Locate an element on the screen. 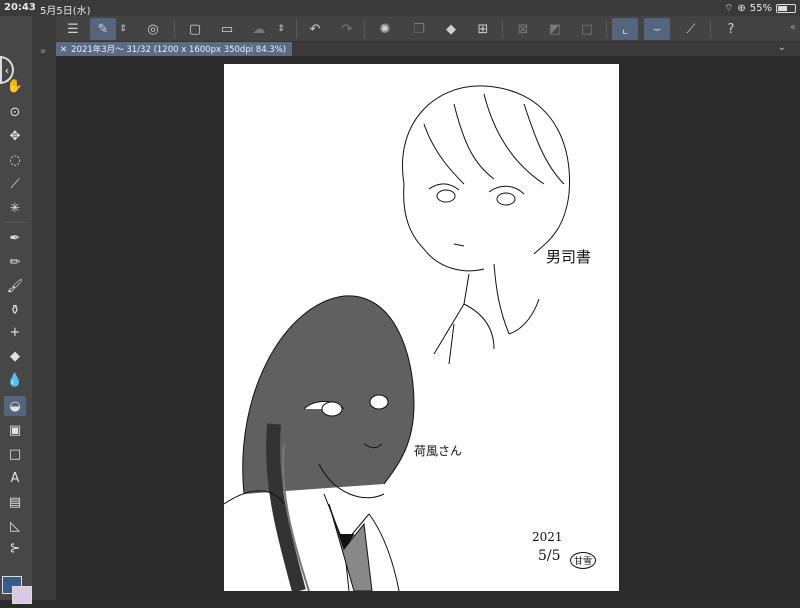 This screenshot has width=800, height=608. hide-selection-icon: □ is located at coordinates (587, 29).